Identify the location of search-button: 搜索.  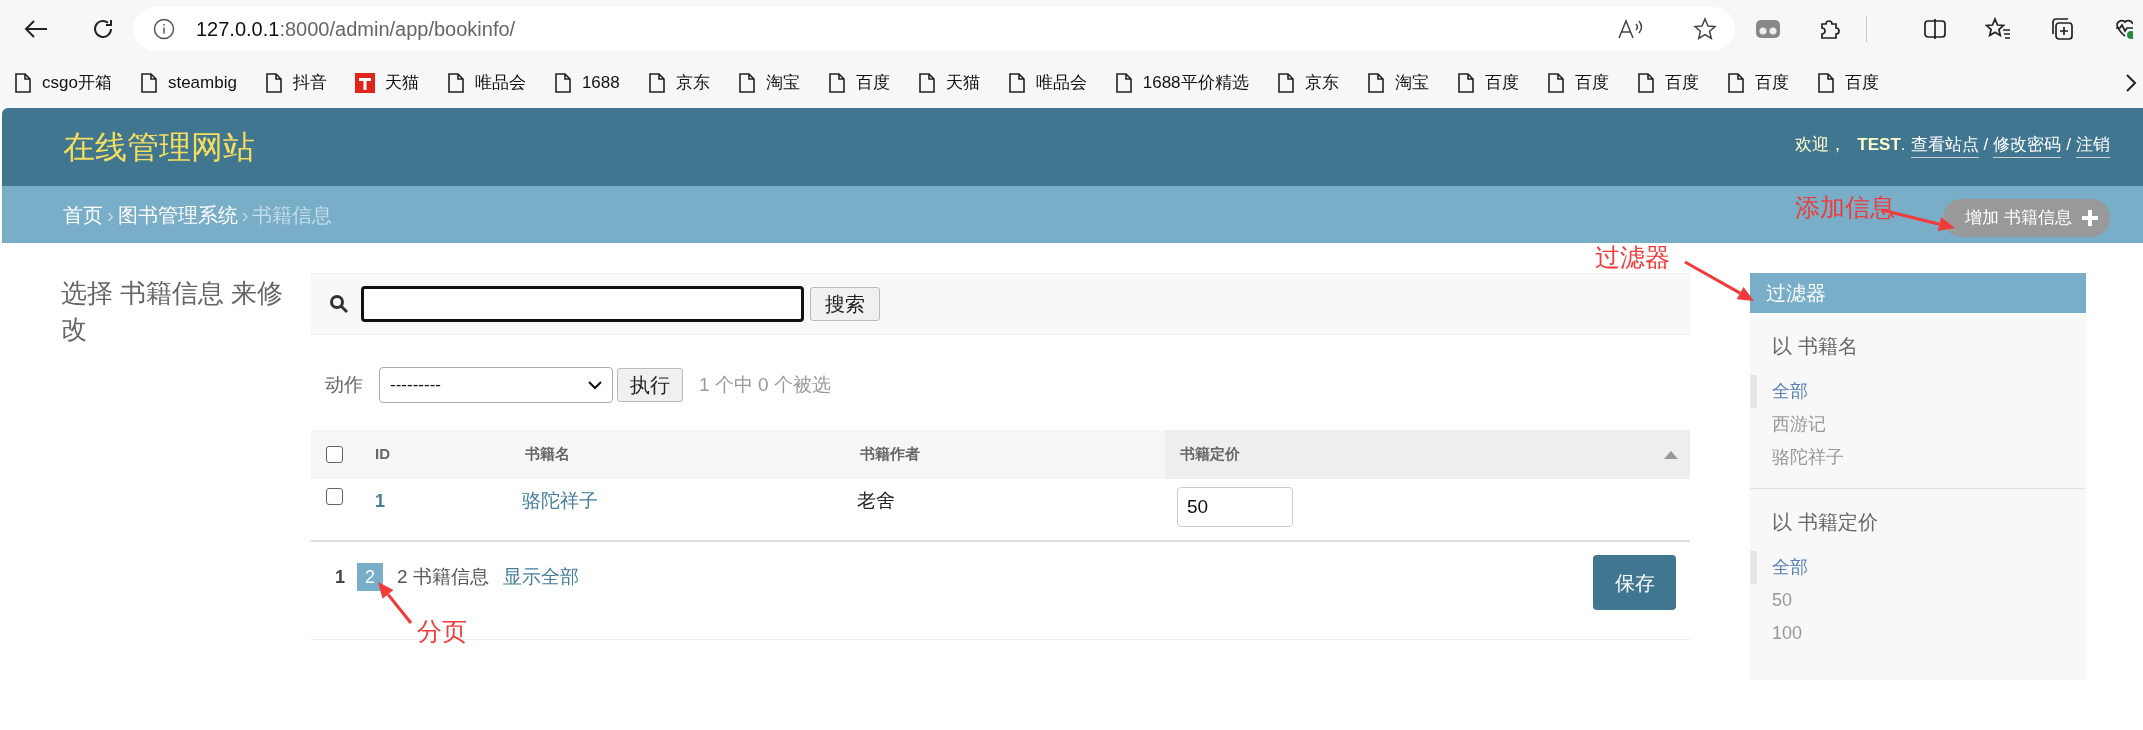
(845, 304).